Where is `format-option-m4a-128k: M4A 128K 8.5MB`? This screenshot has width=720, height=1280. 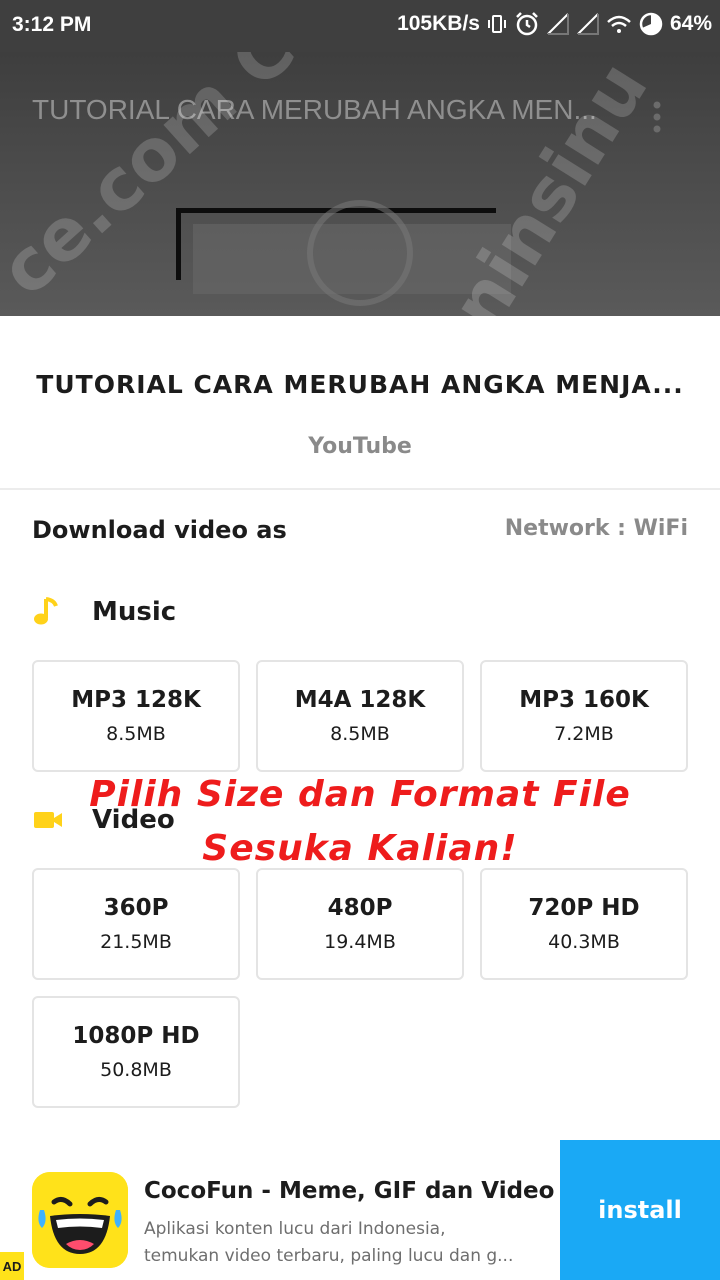
format-option-m4a-128k: M4A 128K 8.5MB is located at coordinates (360, 716).